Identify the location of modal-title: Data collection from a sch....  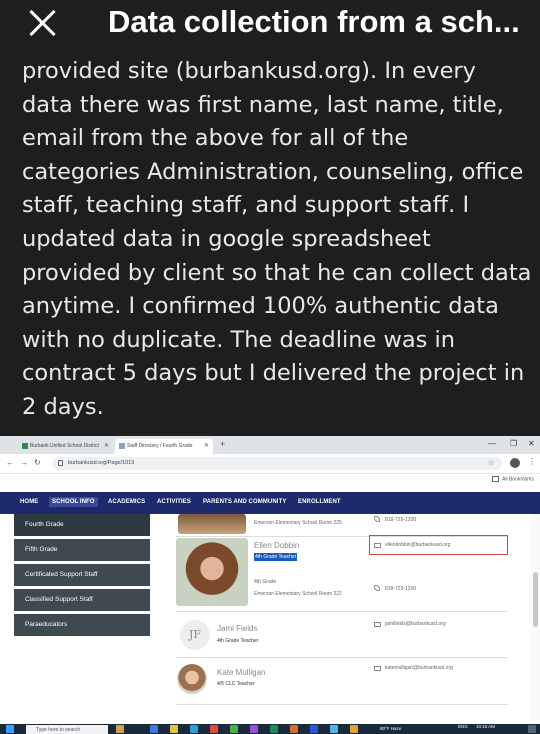
(314, 21).